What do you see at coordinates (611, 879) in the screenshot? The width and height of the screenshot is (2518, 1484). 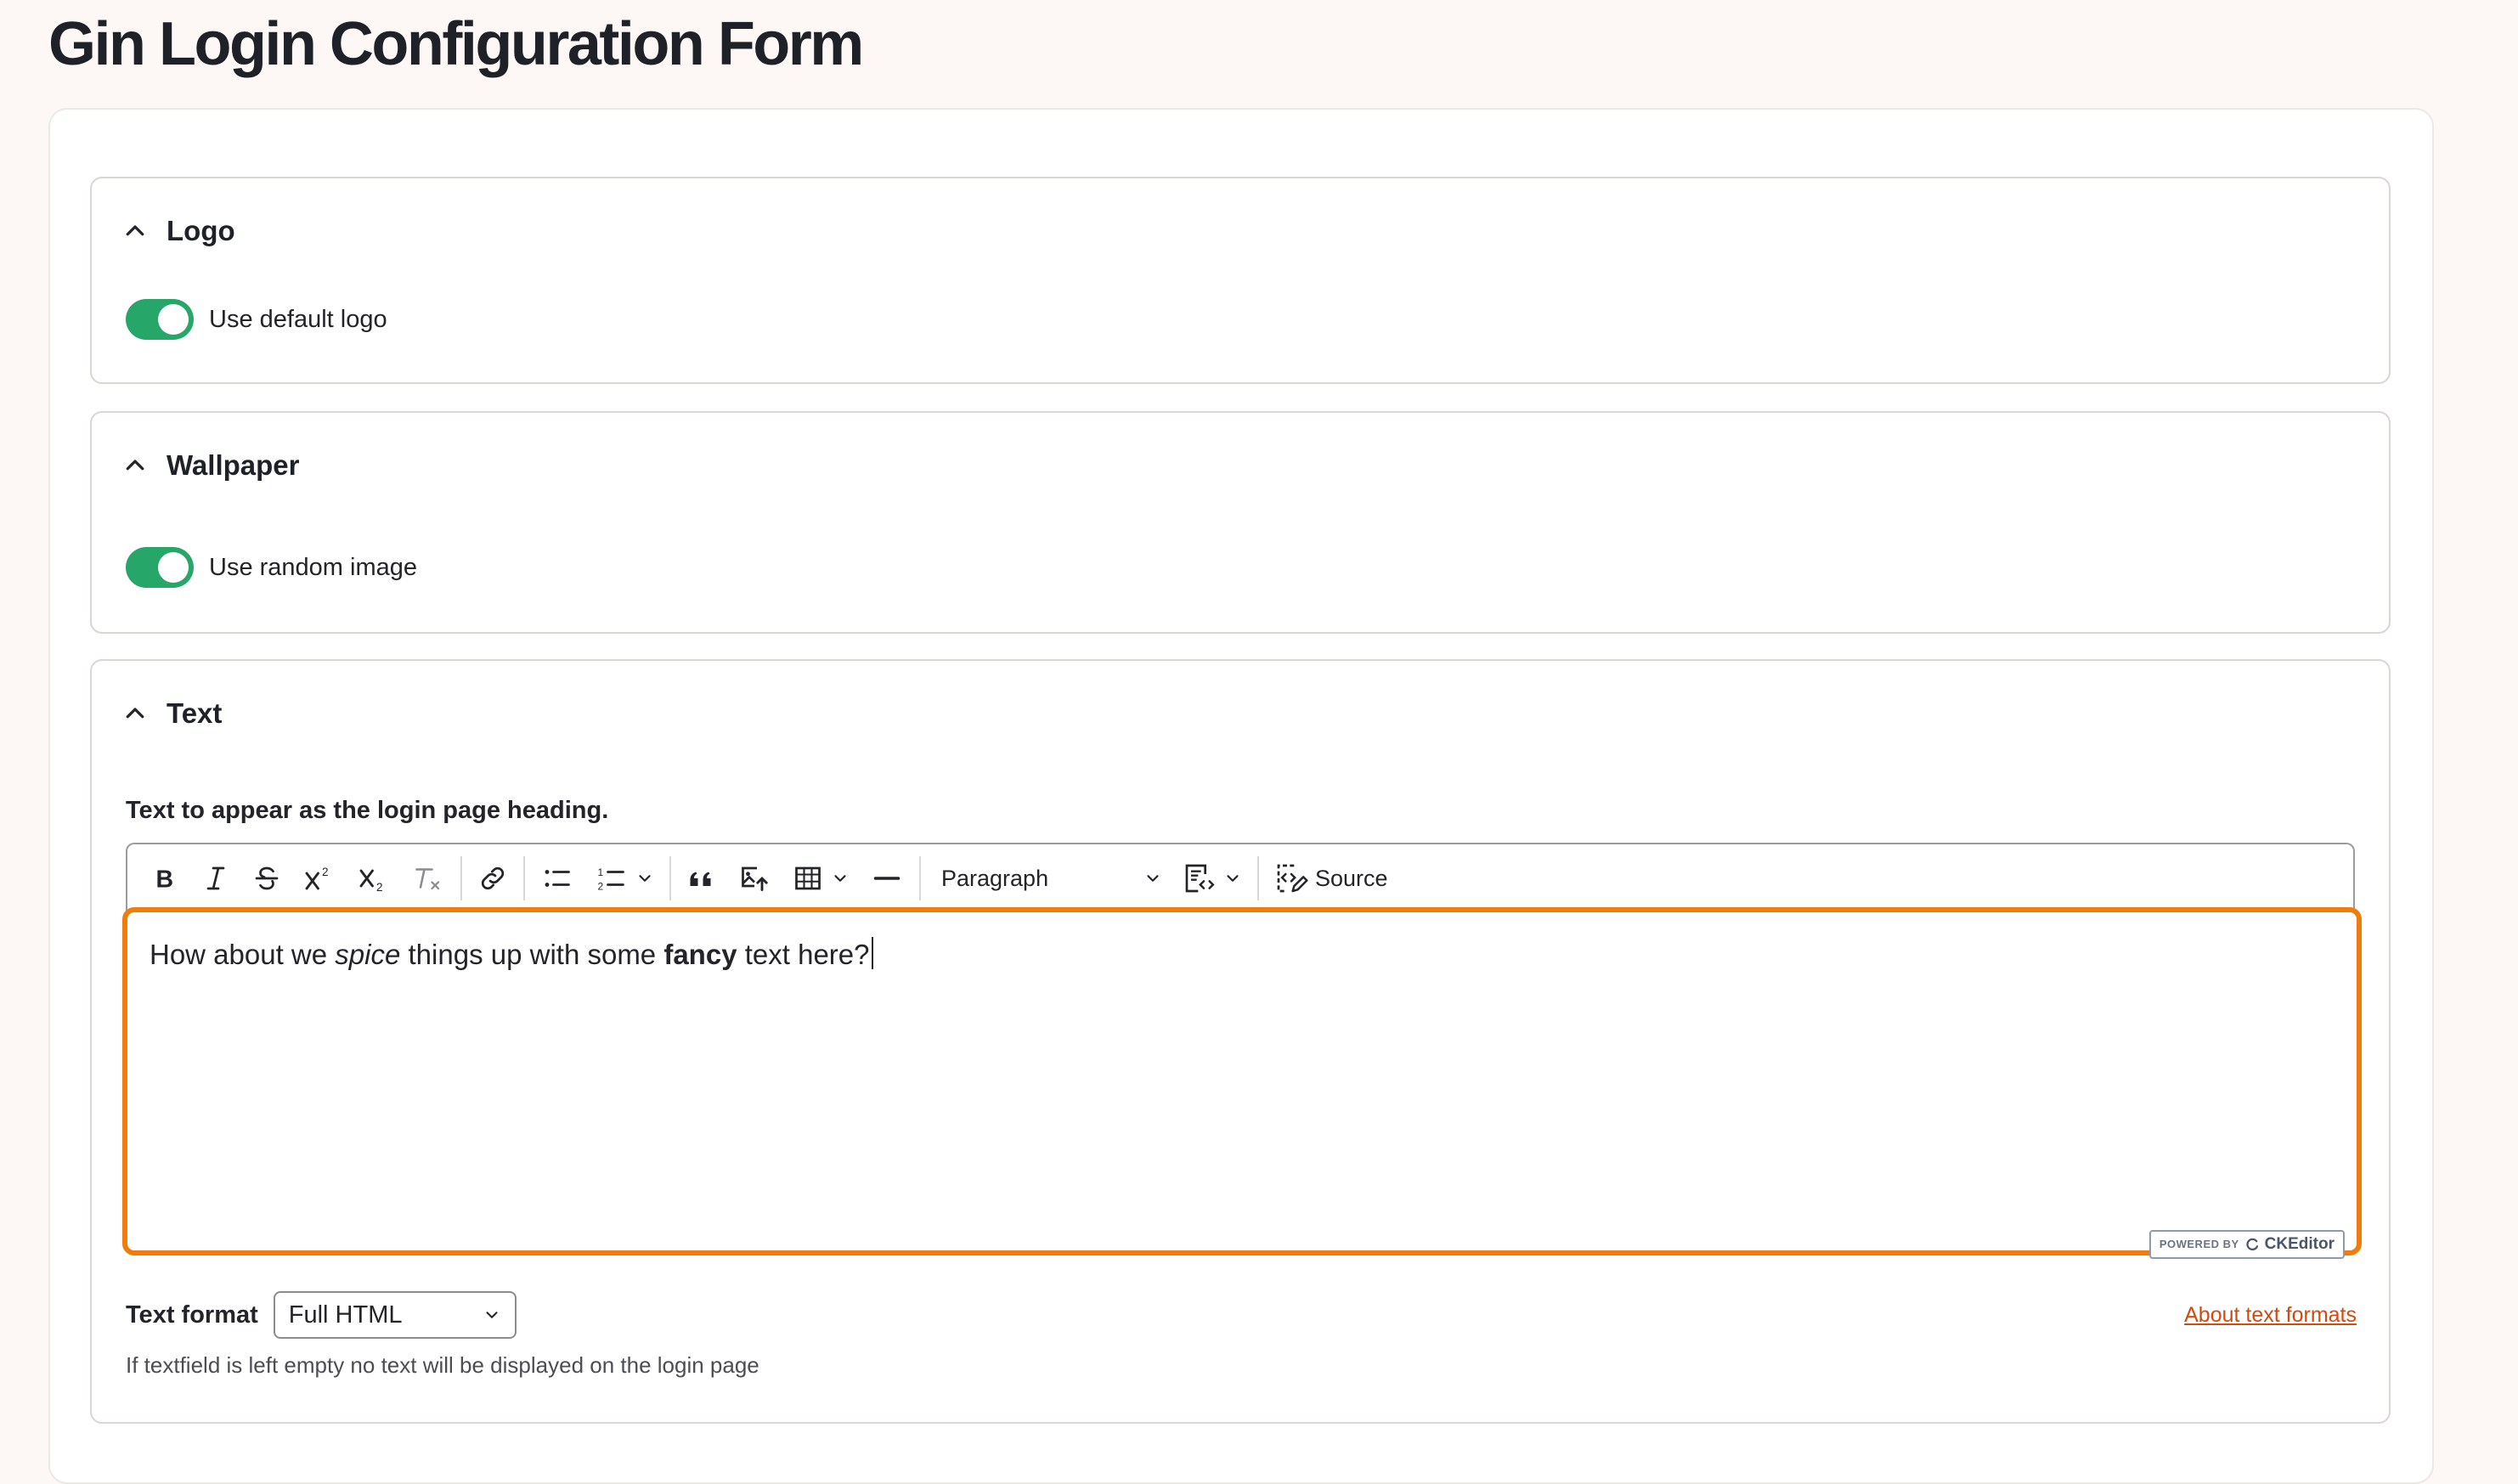 I see `numbered-list-icon: 12` at bounding box center [611, 879].